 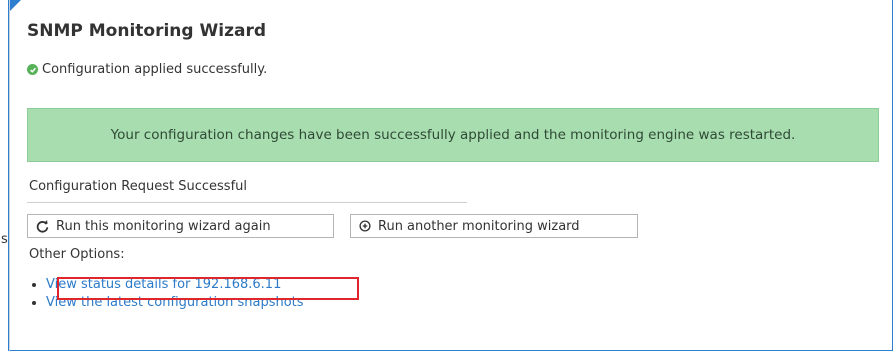 What do you see at coordinates (9, 175) in the screenshot?
I see `left-divider` at bounding box center [9, 175].